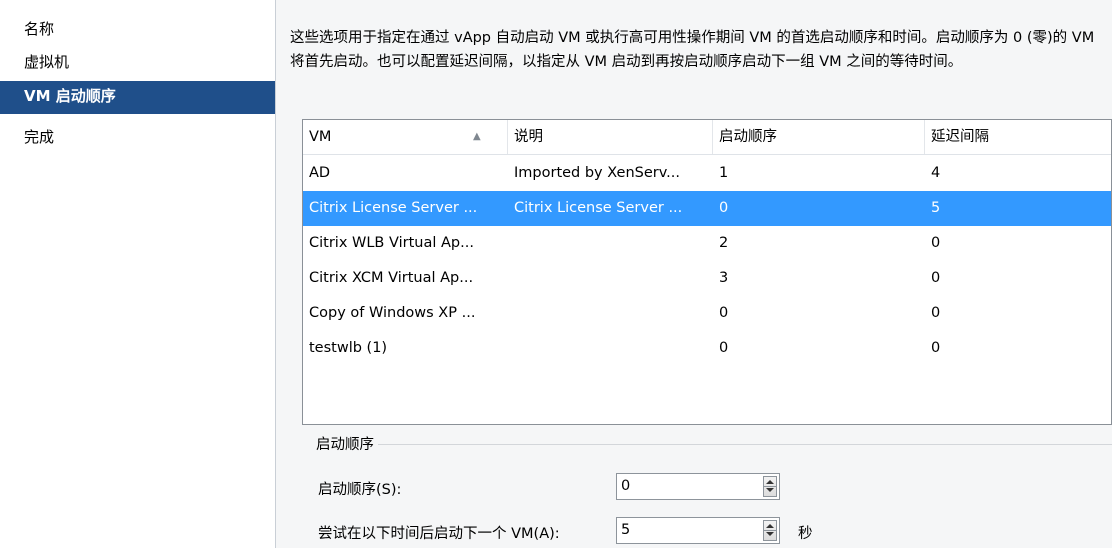  What do you see at coordinates (819, 137) in the screenshot?
I see `column-header-start-order: 启动顺序` at bounding box center [819, 137].